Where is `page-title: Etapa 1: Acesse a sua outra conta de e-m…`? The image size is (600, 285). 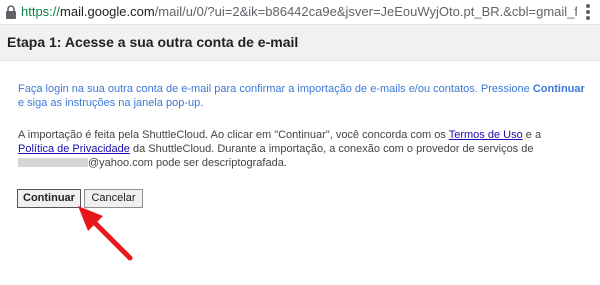
page-title: Etapa 1: Acesse a sua outra conta de e-m… is located at coordinates (153, 42).